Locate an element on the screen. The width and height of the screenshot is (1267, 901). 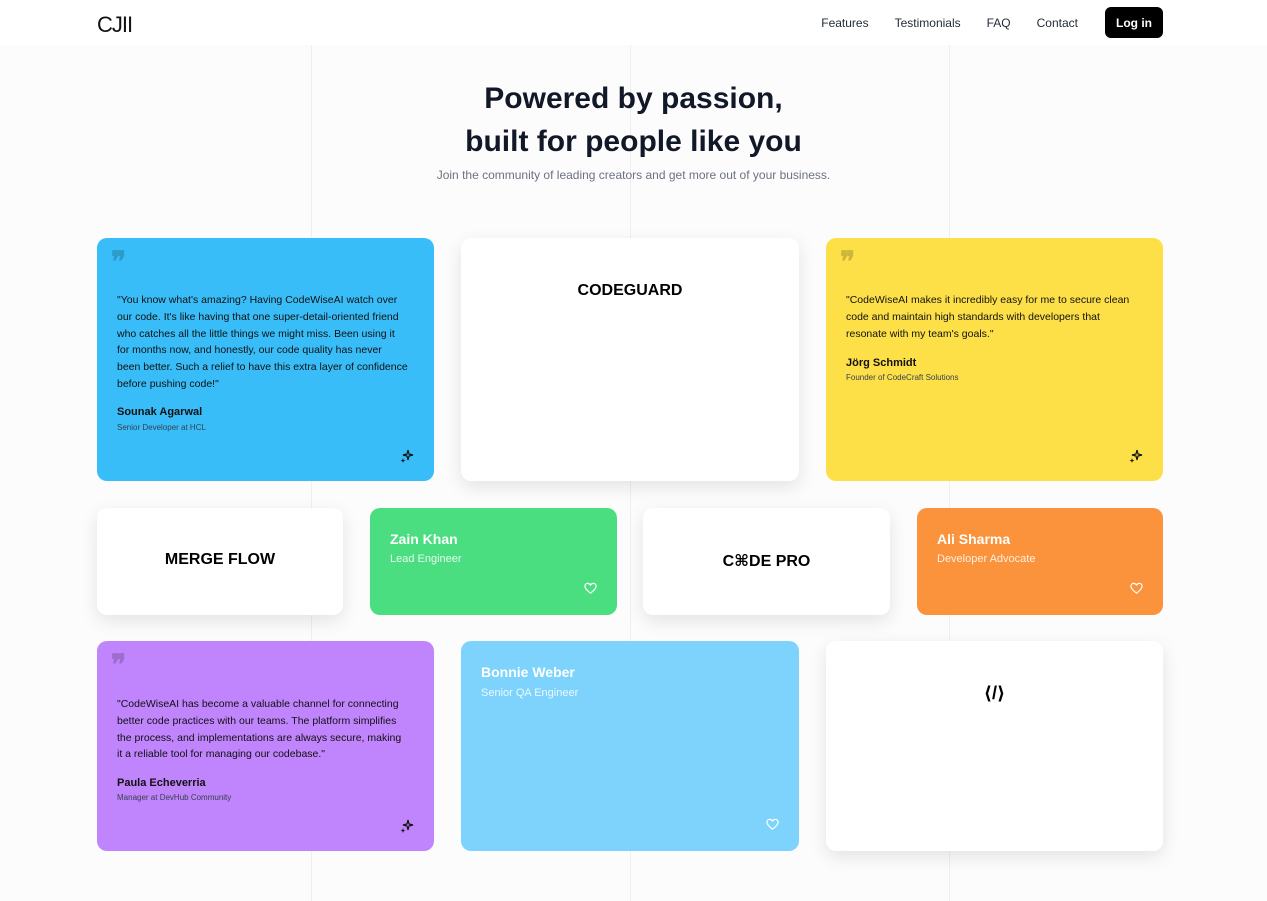
mini-card-name: Zain Khan is located at coordinates (424, 539).